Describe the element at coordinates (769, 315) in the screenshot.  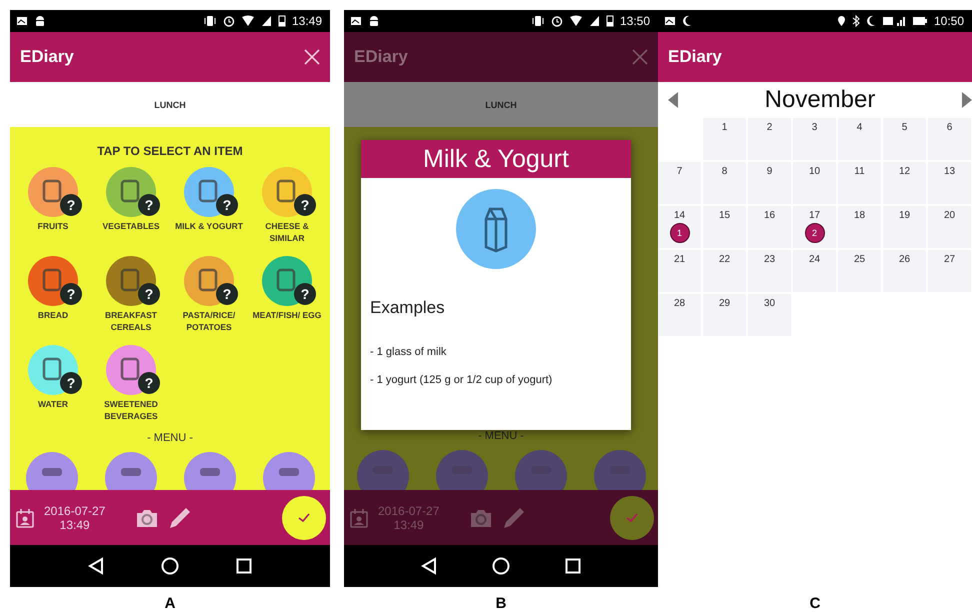
I see `day-cell: 30` at that location.